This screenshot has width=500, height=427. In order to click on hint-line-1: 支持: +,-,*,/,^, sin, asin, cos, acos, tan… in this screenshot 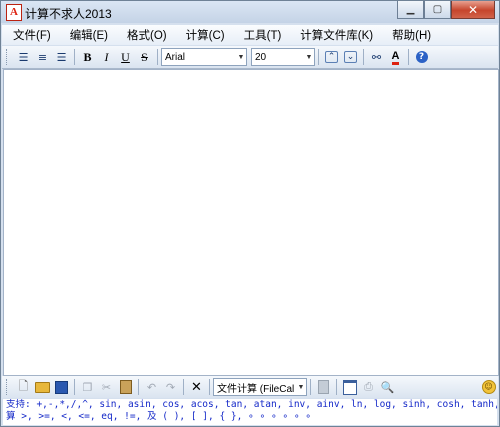, I will do `click(251, 404)`.